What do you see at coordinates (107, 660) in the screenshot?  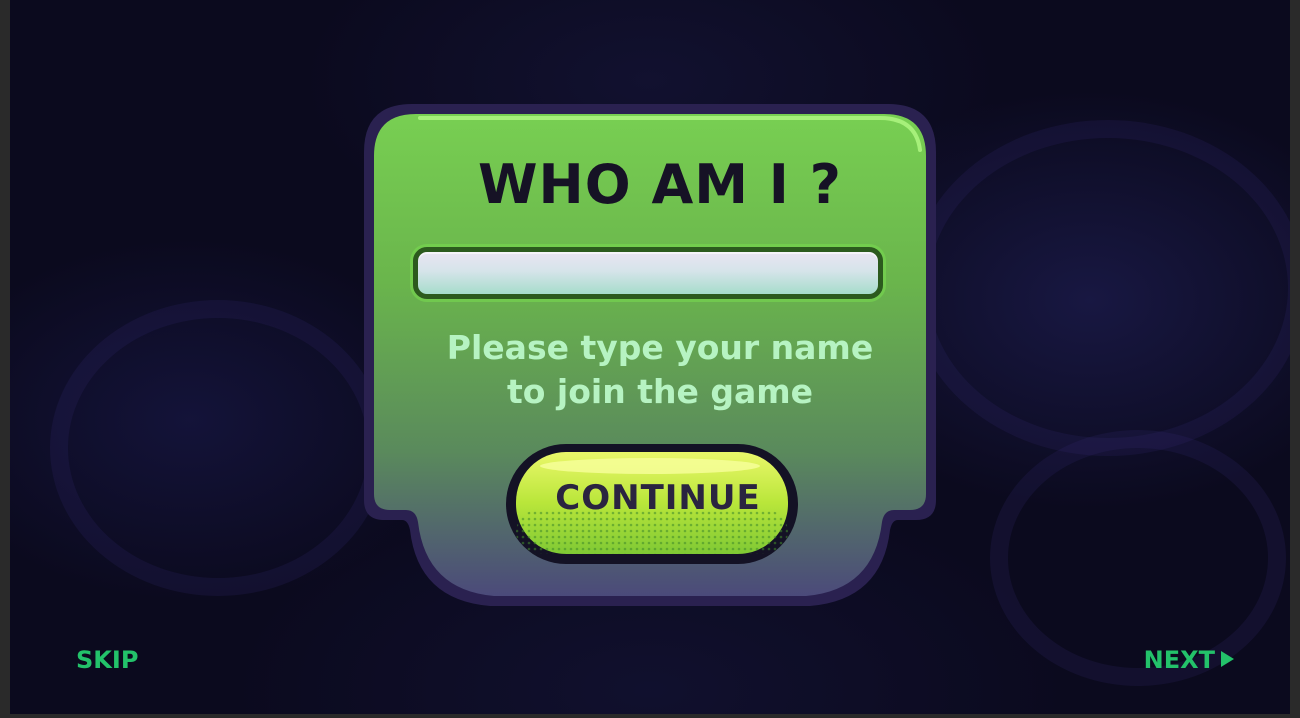 I see `skip-button: SKIP` at bounding box center [107, 660].